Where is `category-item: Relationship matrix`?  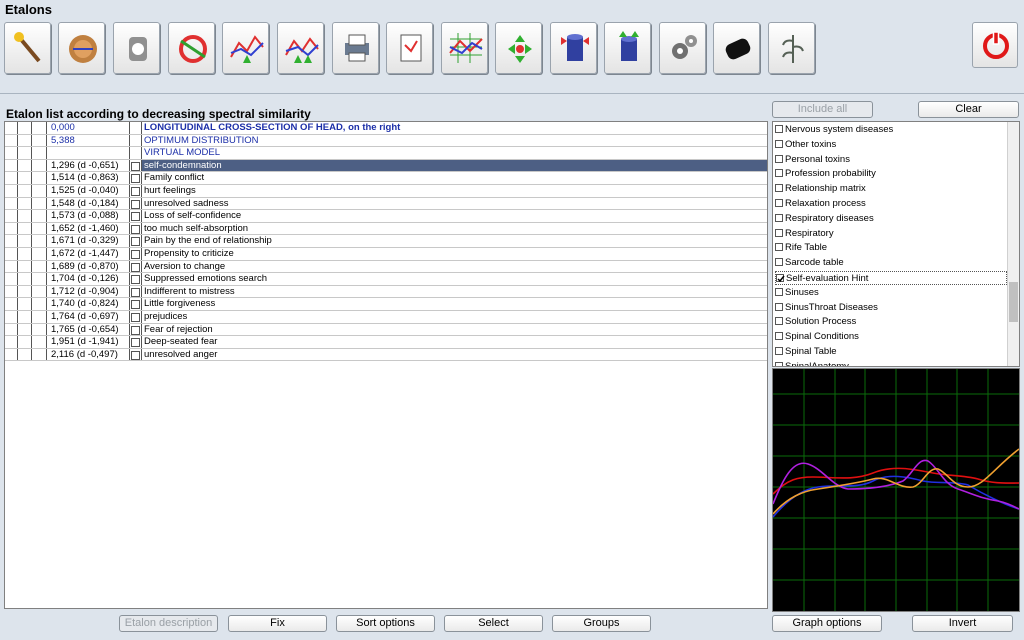 category-item: Relationship matrix is located at coordinates (891, 189).